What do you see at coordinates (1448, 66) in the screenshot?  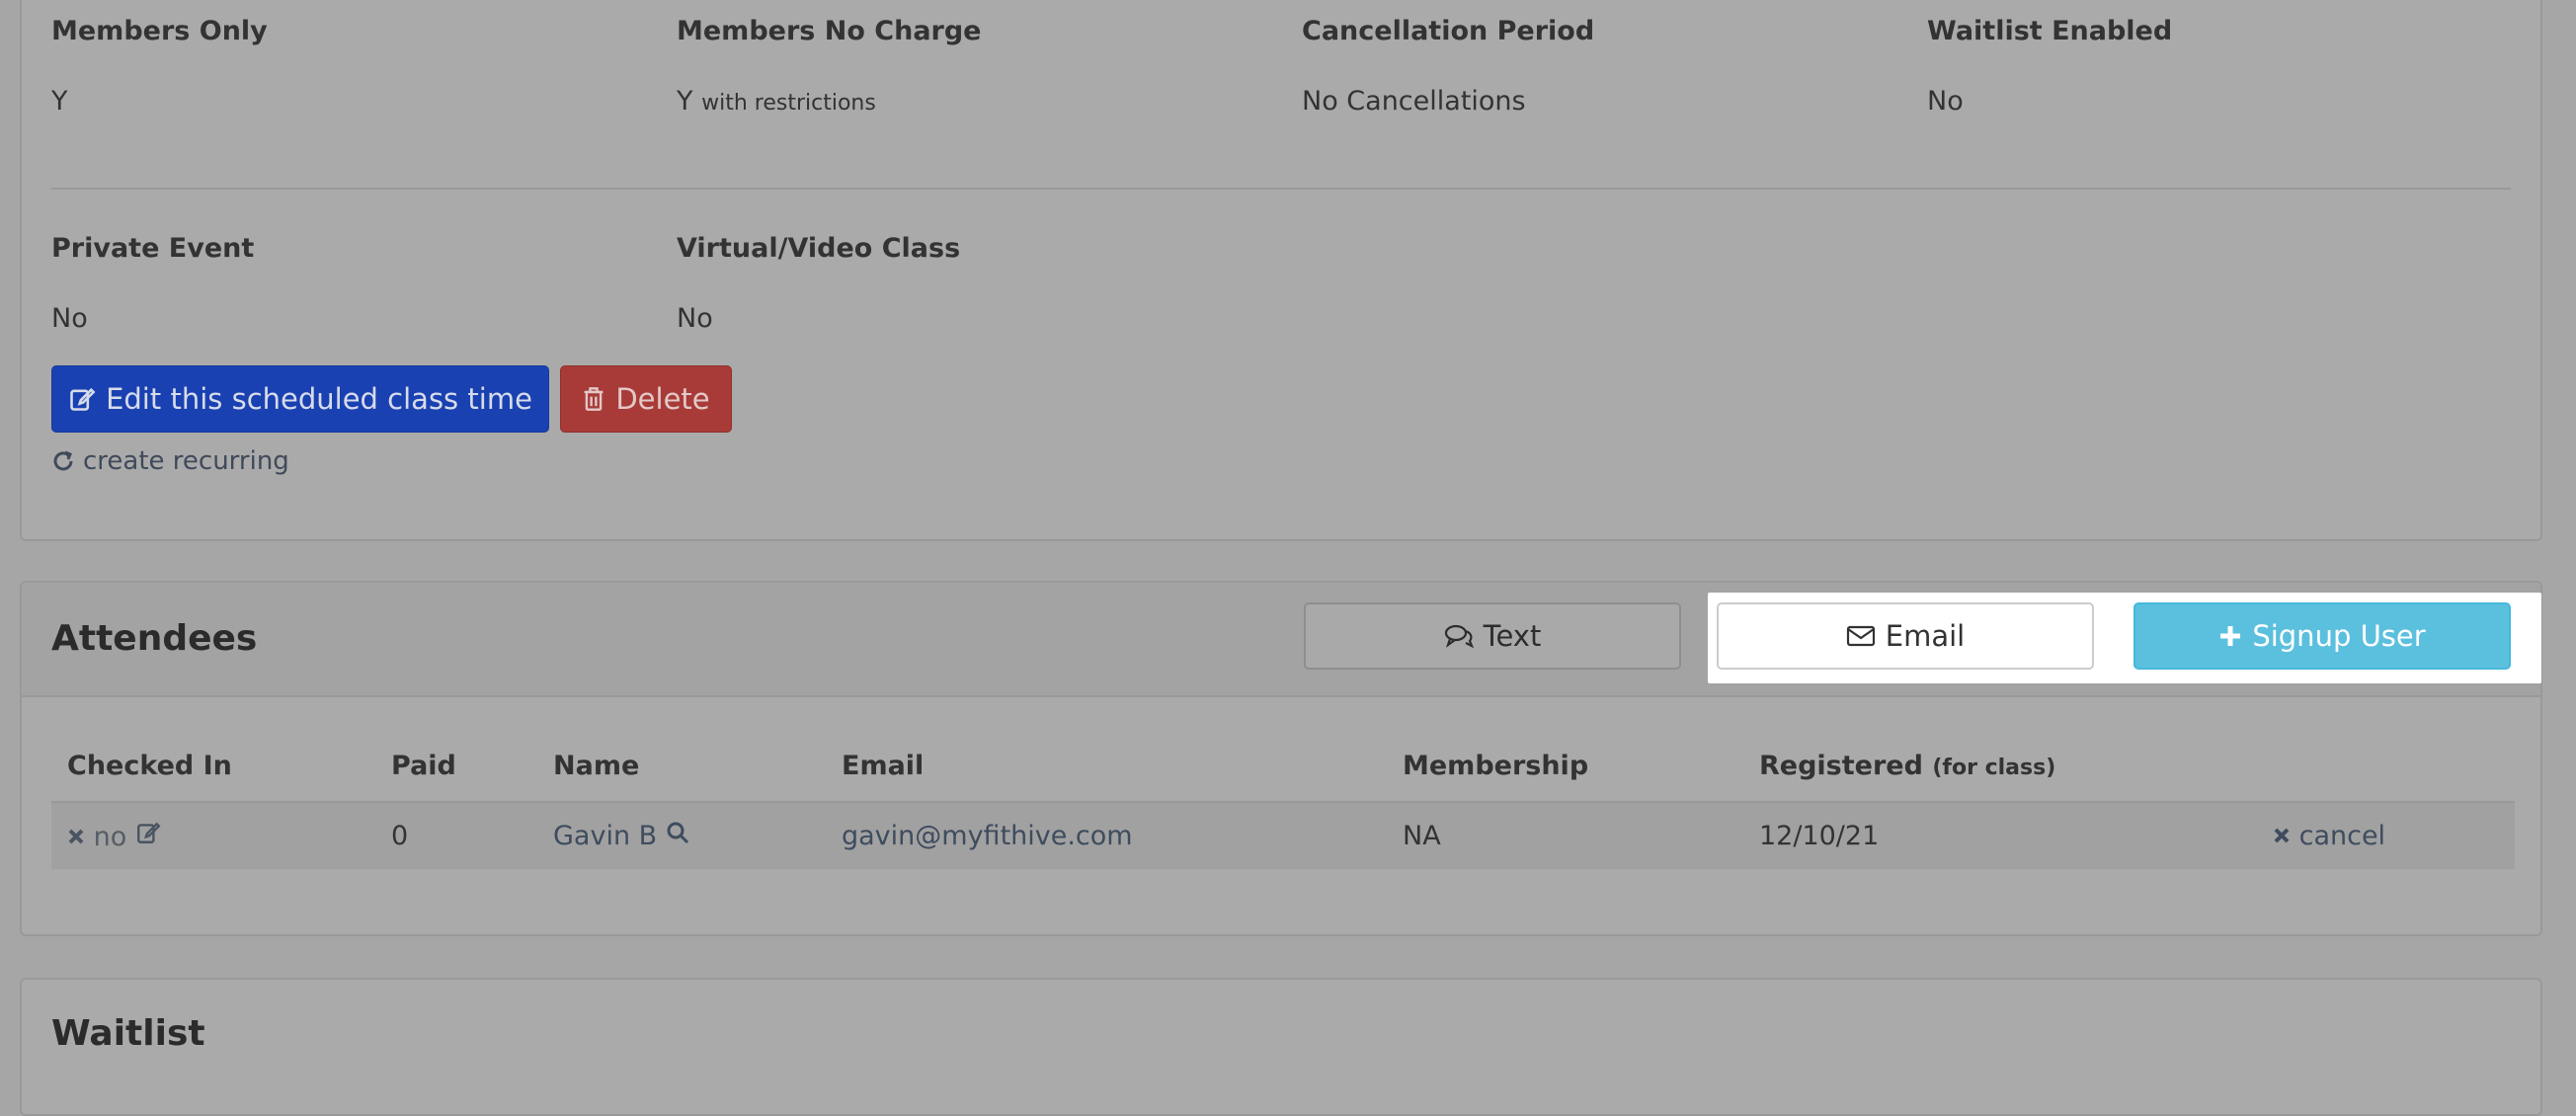 I see `field-cancellation-period: Cancellation Period No Cancellations` at bounding box center [1448, 66].